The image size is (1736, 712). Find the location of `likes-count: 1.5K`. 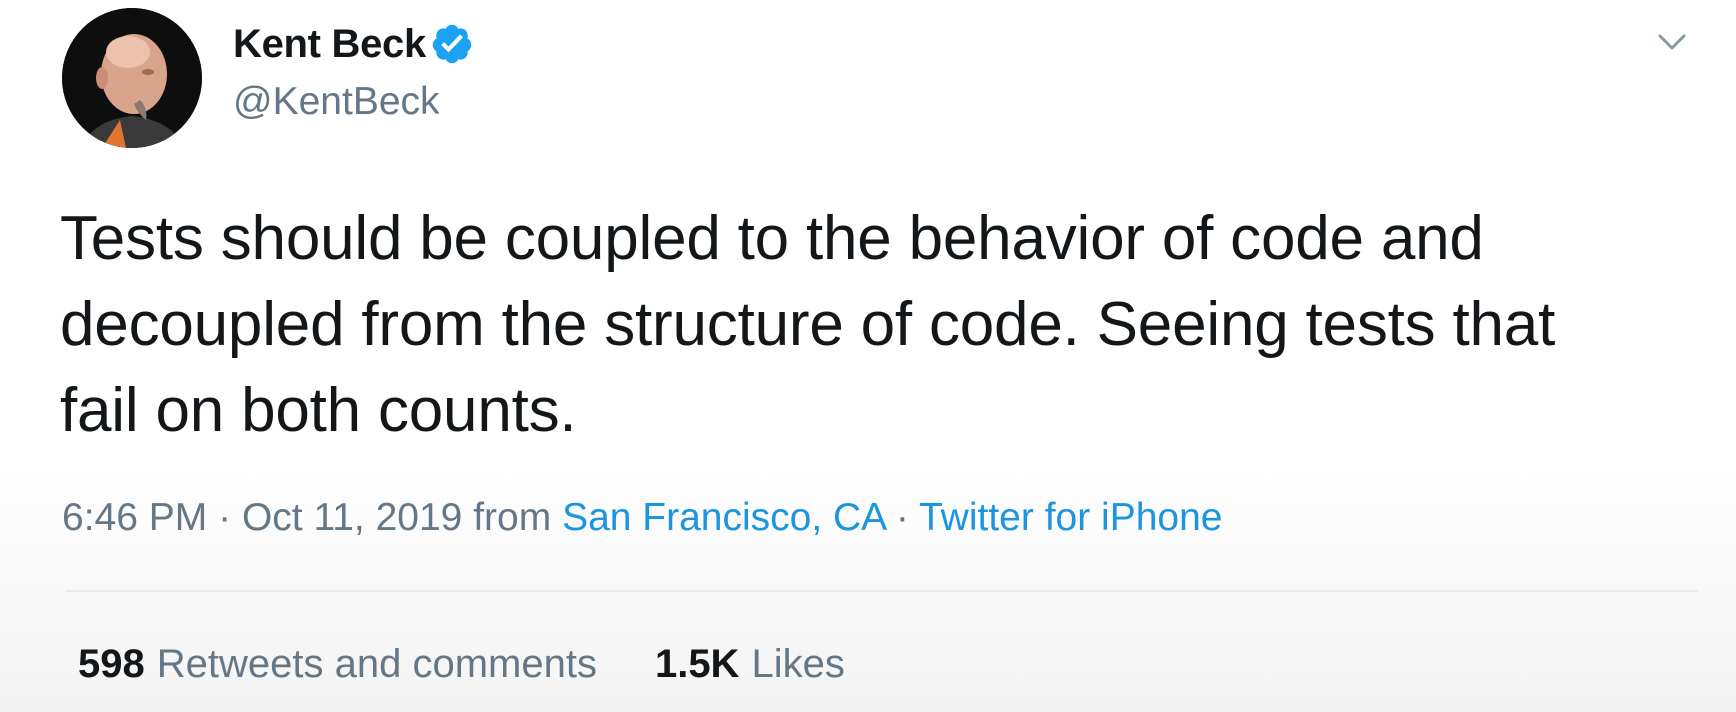

likes-count: 1.5K is located at coordinates (697, 664).